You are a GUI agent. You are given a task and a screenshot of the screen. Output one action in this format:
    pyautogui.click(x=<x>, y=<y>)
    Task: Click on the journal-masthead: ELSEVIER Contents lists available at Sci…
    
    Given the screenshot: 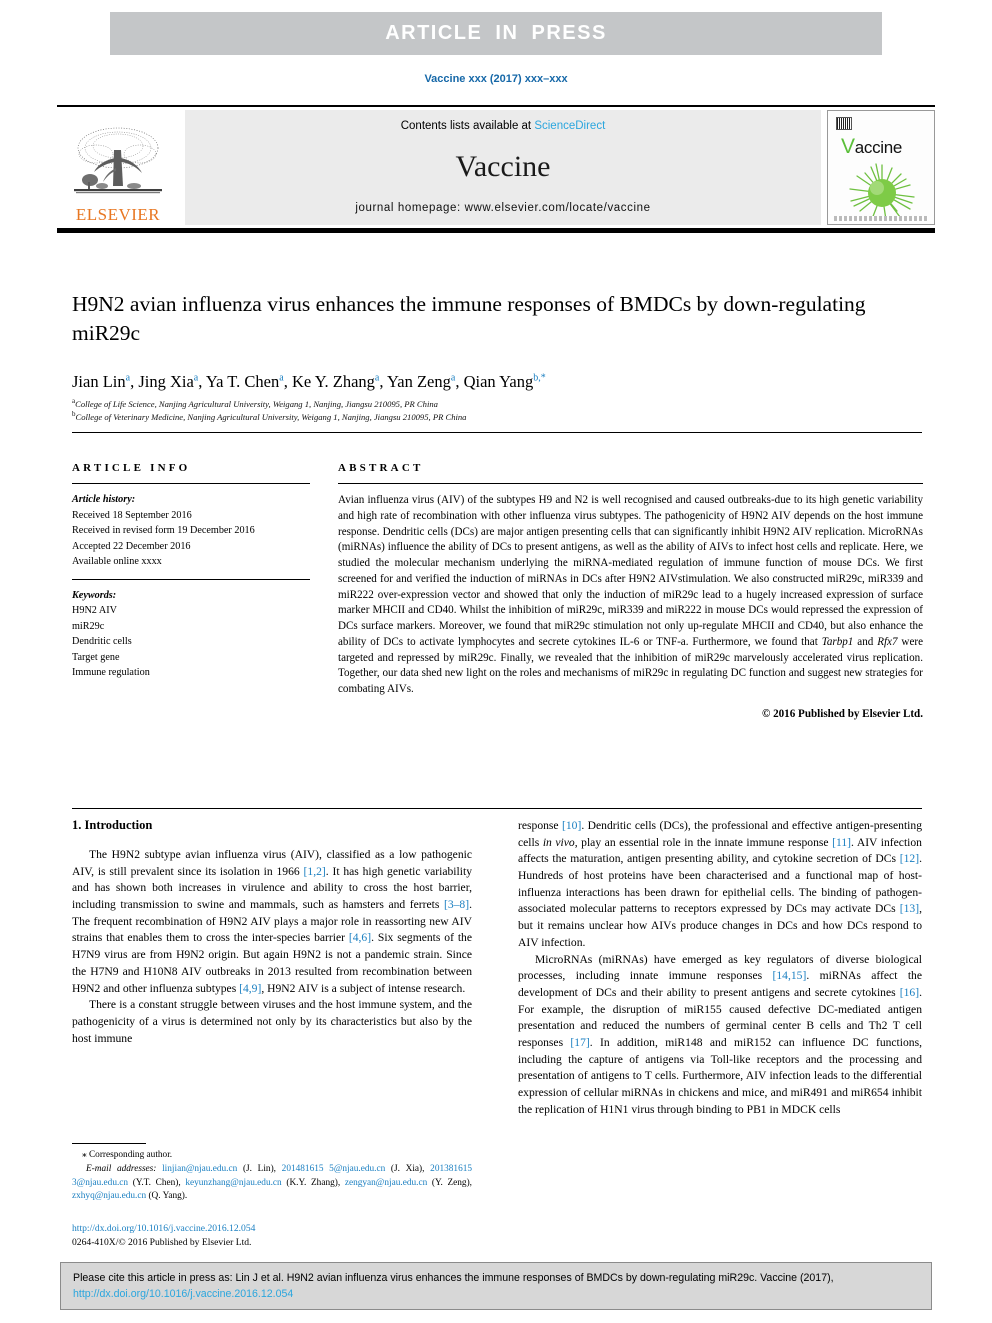 What is the action you would take?
    pyautogui.click(x=496, y=167)
    